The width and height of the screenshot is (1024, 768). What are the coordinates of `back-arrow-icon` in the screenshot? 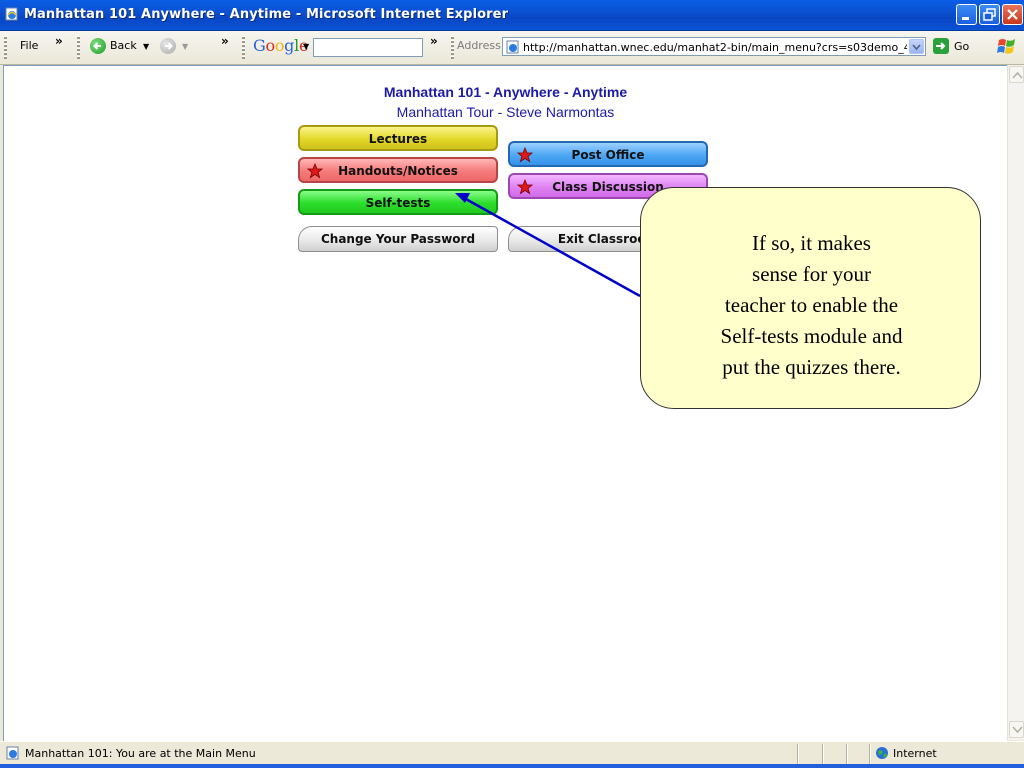 It's located at (98, 46).